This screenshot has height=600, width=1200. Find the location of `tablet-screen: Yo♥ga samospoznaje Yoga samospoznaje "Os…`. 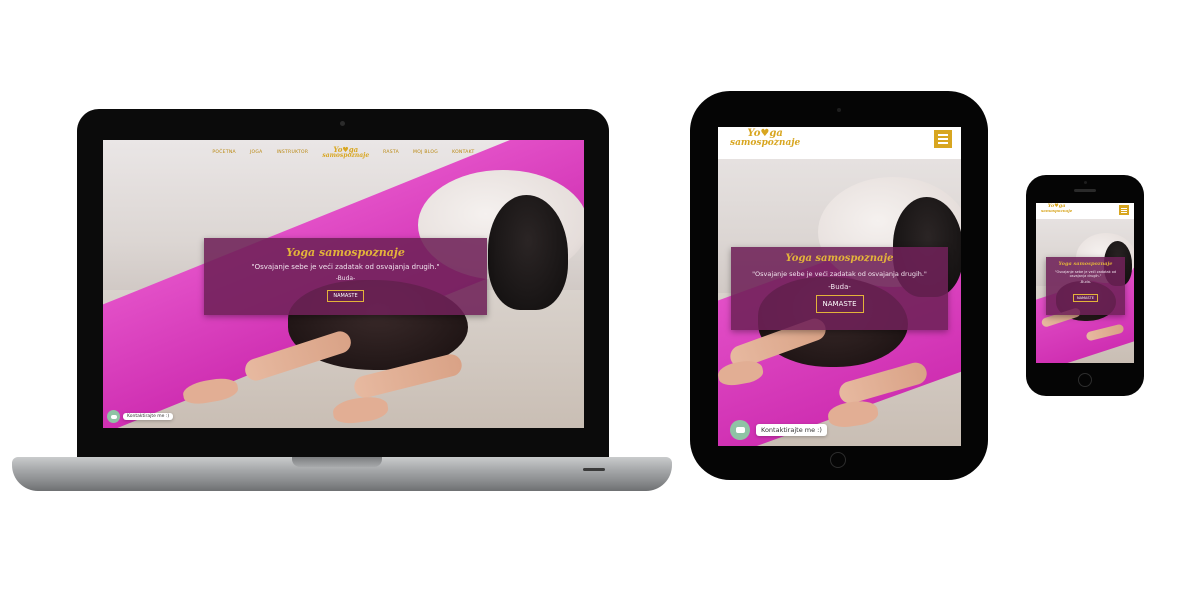

tablet-screen: Yo♥ga samospoznaje Yoga samospoznaje "Os… is located at coordinates (839, 286).